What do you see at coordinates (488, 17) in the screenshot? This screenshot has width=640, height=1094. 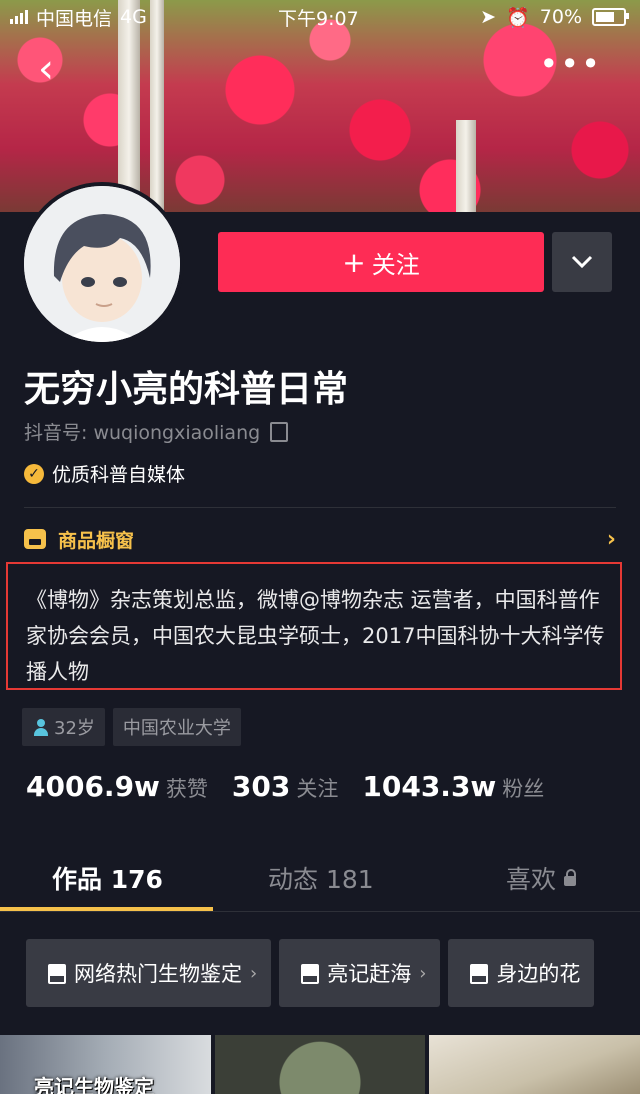 I see `location-icon: ➤` at bounding box center [488, 17].